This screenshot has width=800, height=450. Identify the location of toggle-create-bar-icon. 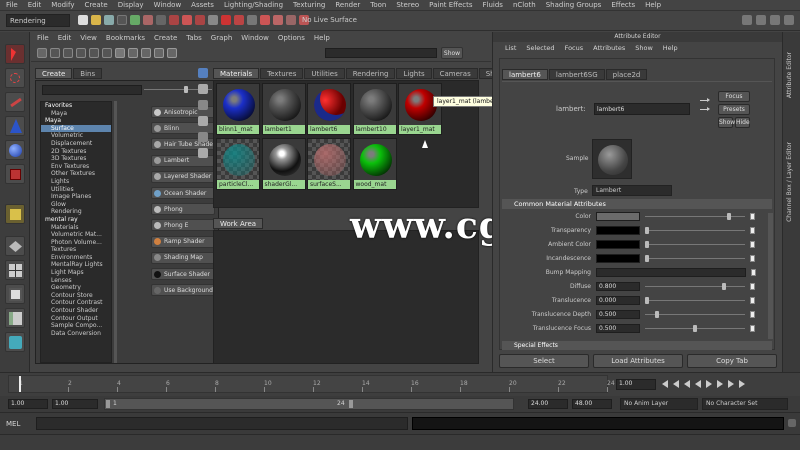
(42, 53).